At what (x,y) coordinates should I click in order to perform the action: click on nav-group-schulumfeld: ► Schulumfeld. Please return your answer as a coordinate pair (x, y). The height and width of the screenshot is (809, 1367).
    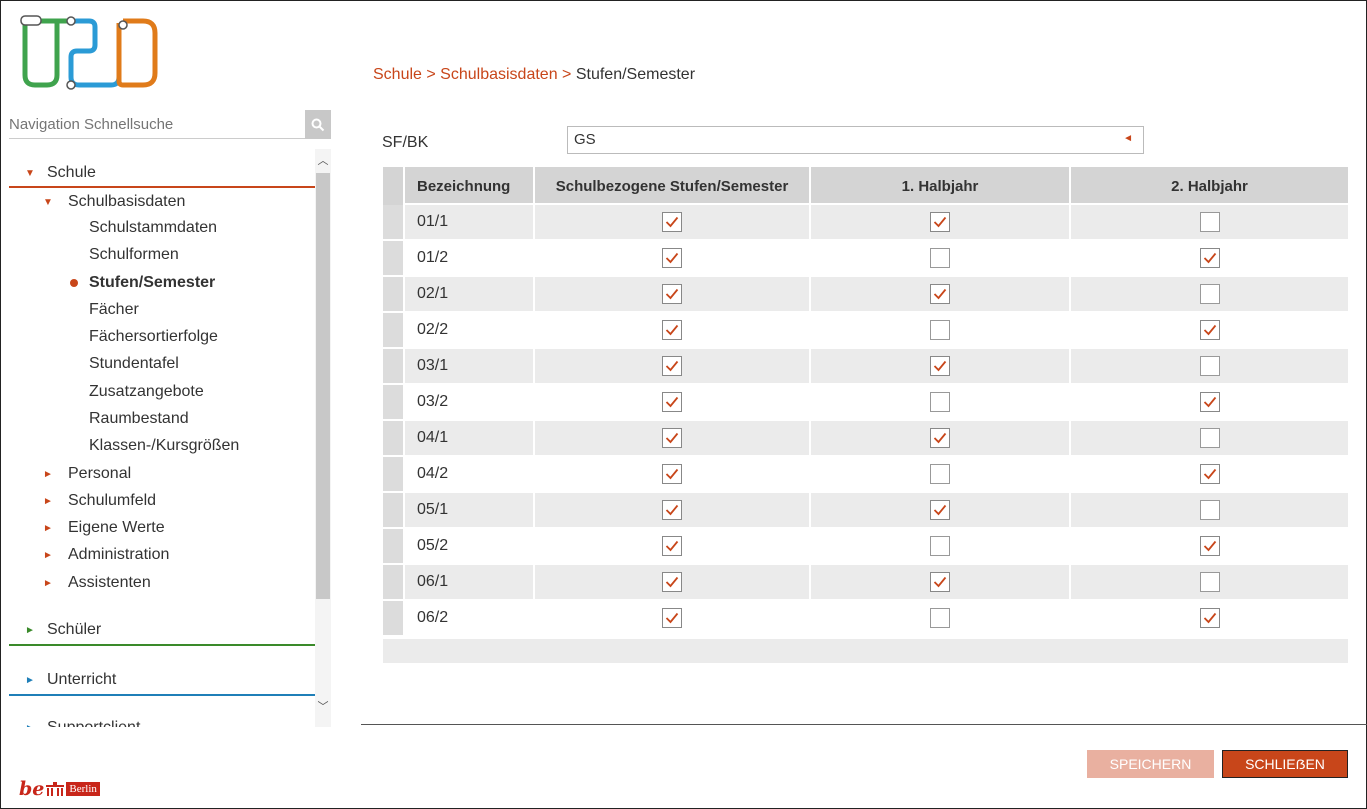
    Looking at the image, I should click on (99, 501).